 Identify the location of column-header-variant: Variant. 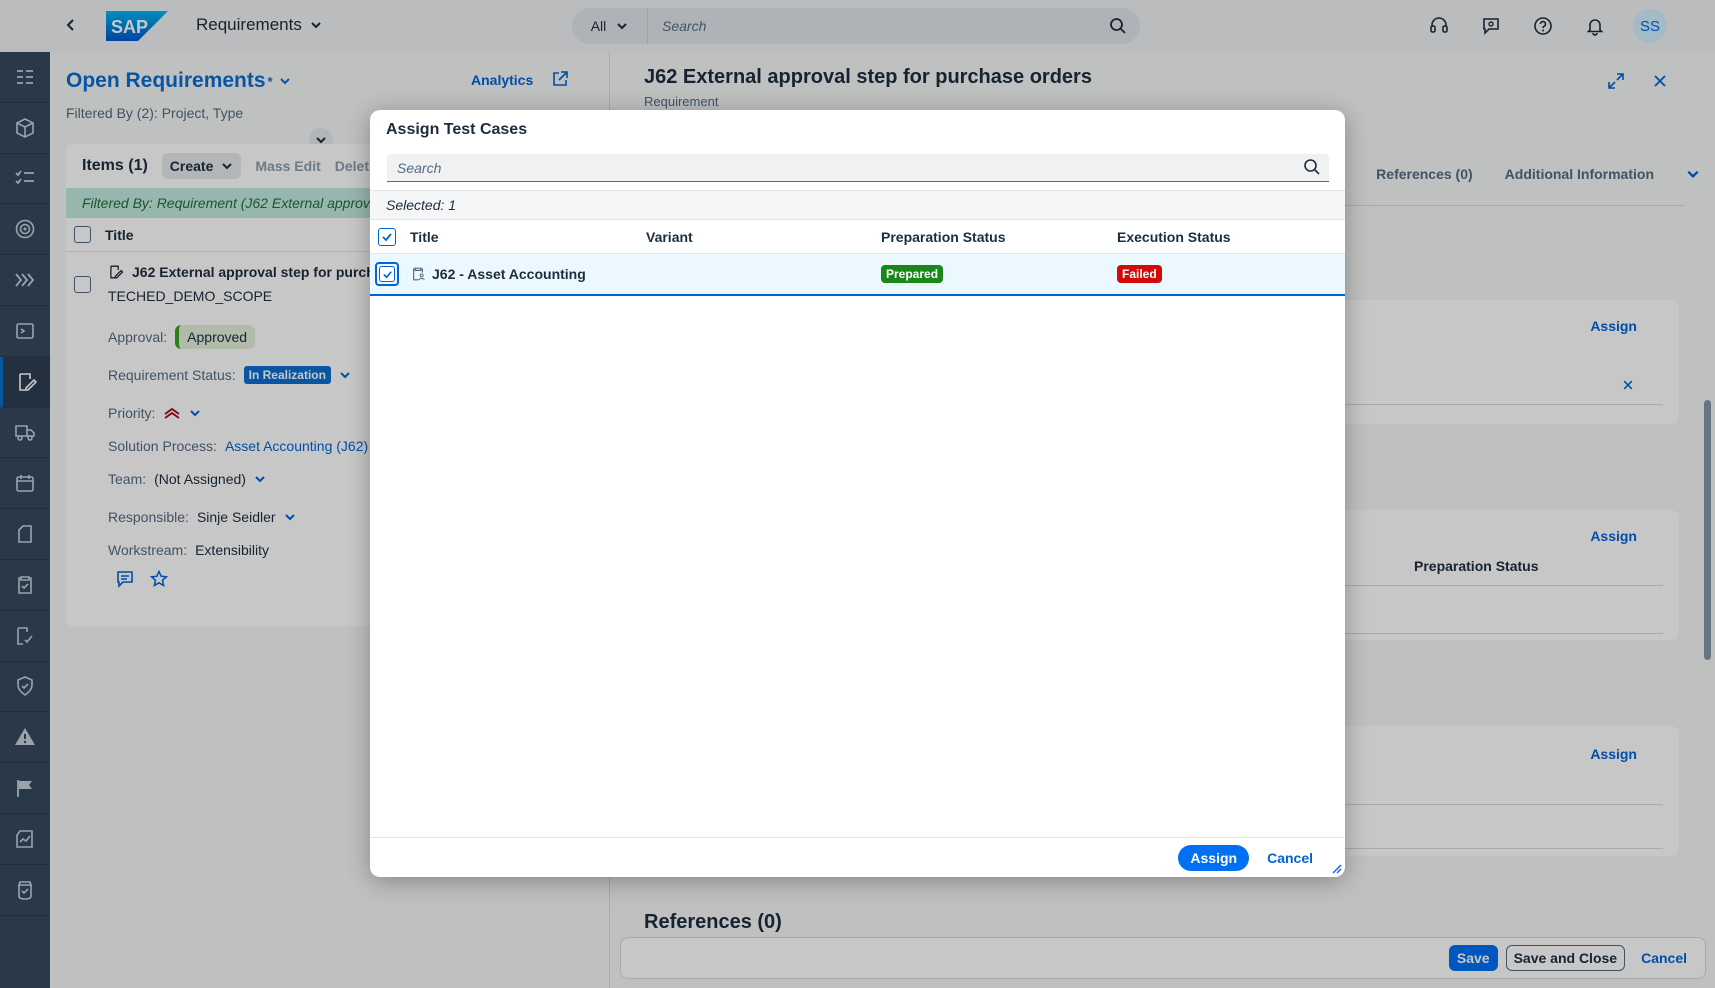
(669, 236).